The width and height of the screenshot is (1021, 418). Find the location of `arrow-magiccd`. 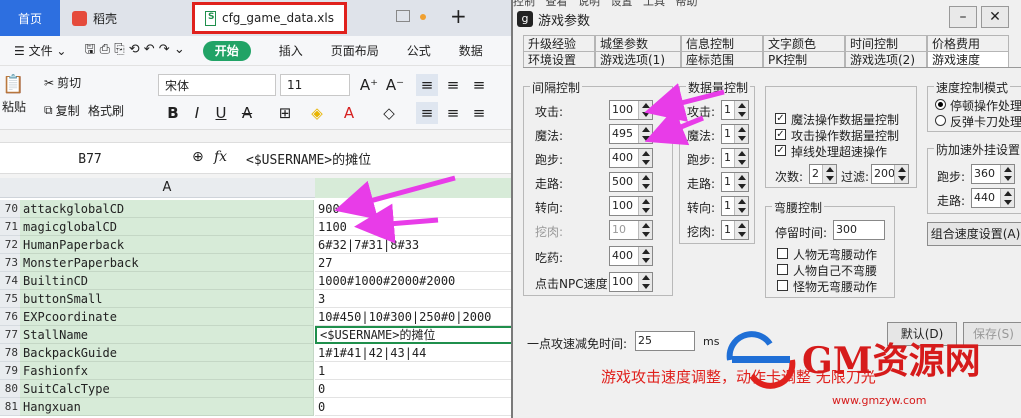

arrow-magiccd is located at coordinates (396, 223).